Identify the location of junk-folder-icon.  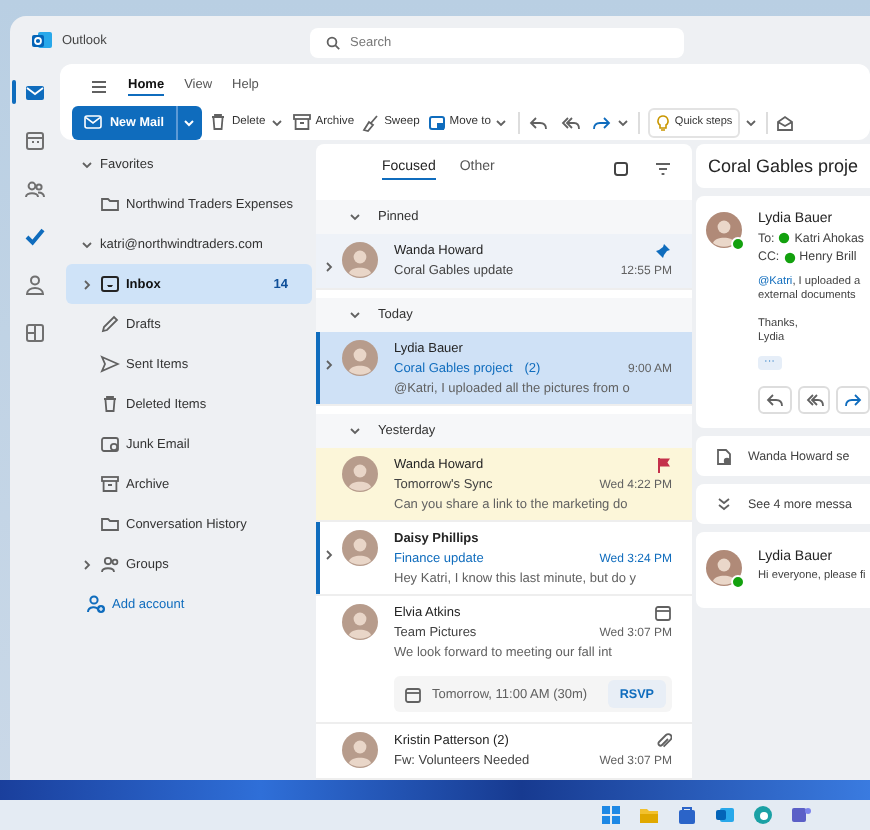
(110, 444).